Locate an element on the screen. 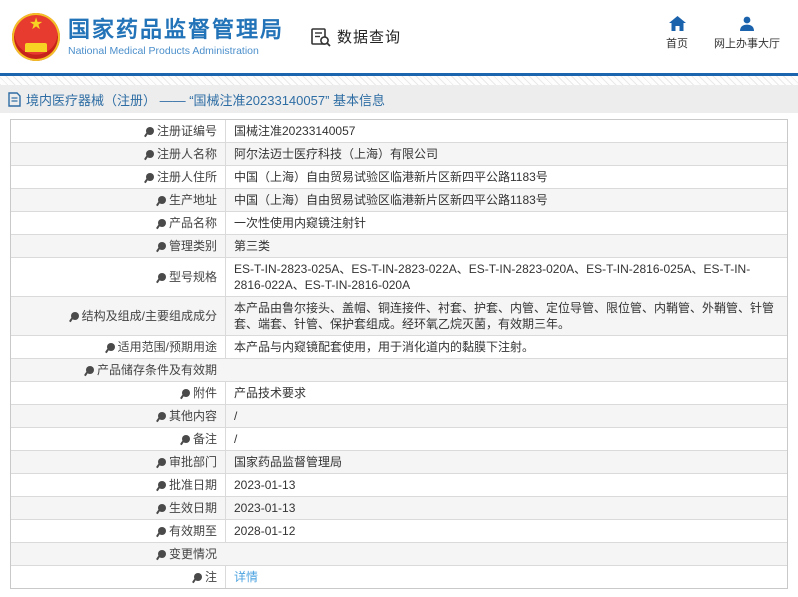  table-row: 产品储存条件及有效期 is located at coordinates (399, 370).